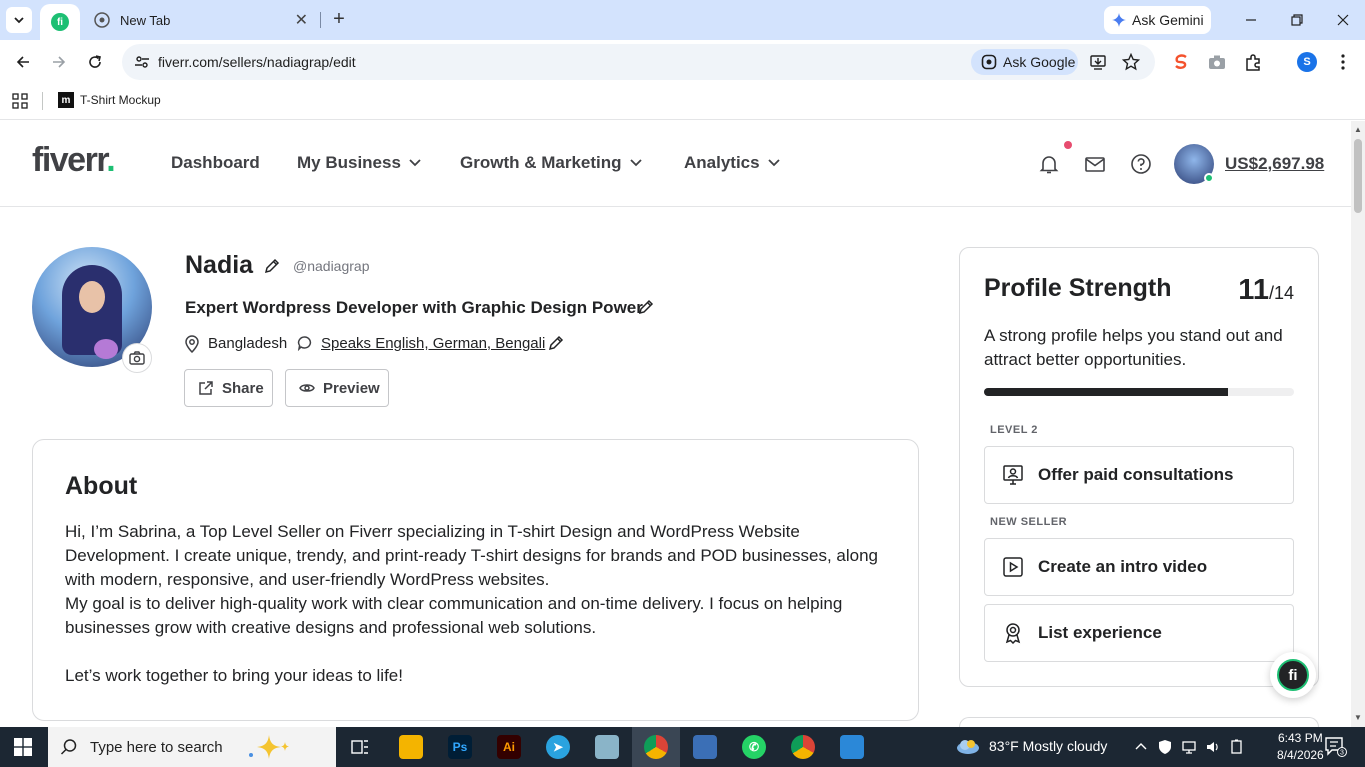  I want to click on new-tab-button: +, so click(339, 19).